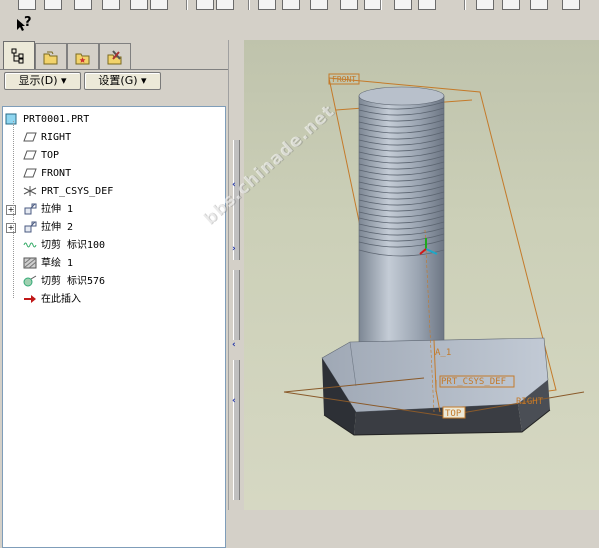 This screenshot has height=548, width=599. What do you see at coordinates (56, 137) in the screenshot?
I see `tree-item-label: RIGHT` at bounding box center [56, 137].